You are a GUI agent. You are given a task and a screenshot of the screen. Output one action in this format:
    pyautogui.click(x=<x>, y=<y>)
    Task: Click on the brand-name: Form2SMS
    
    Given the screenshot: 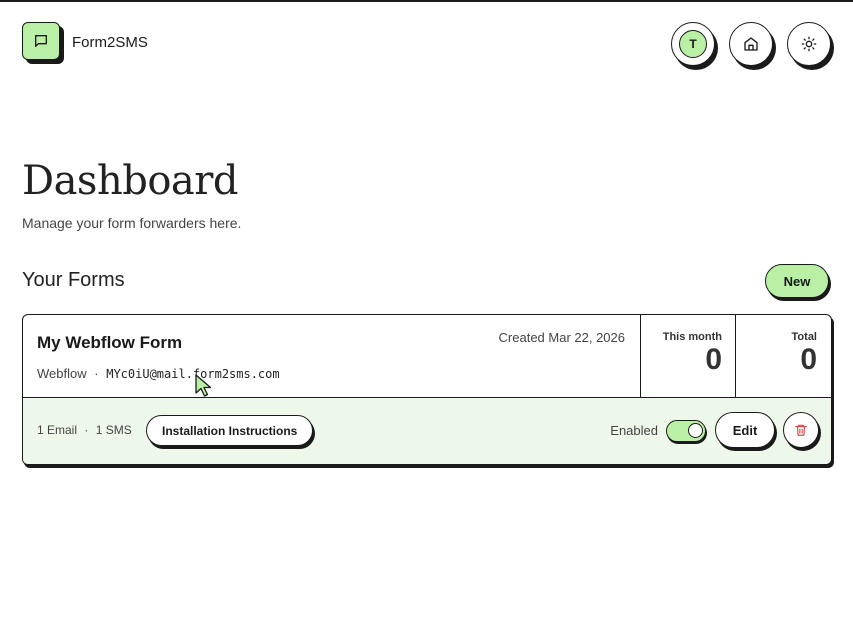 What is the action you would take?
    pyautogui.click(x=110, y=42)
    